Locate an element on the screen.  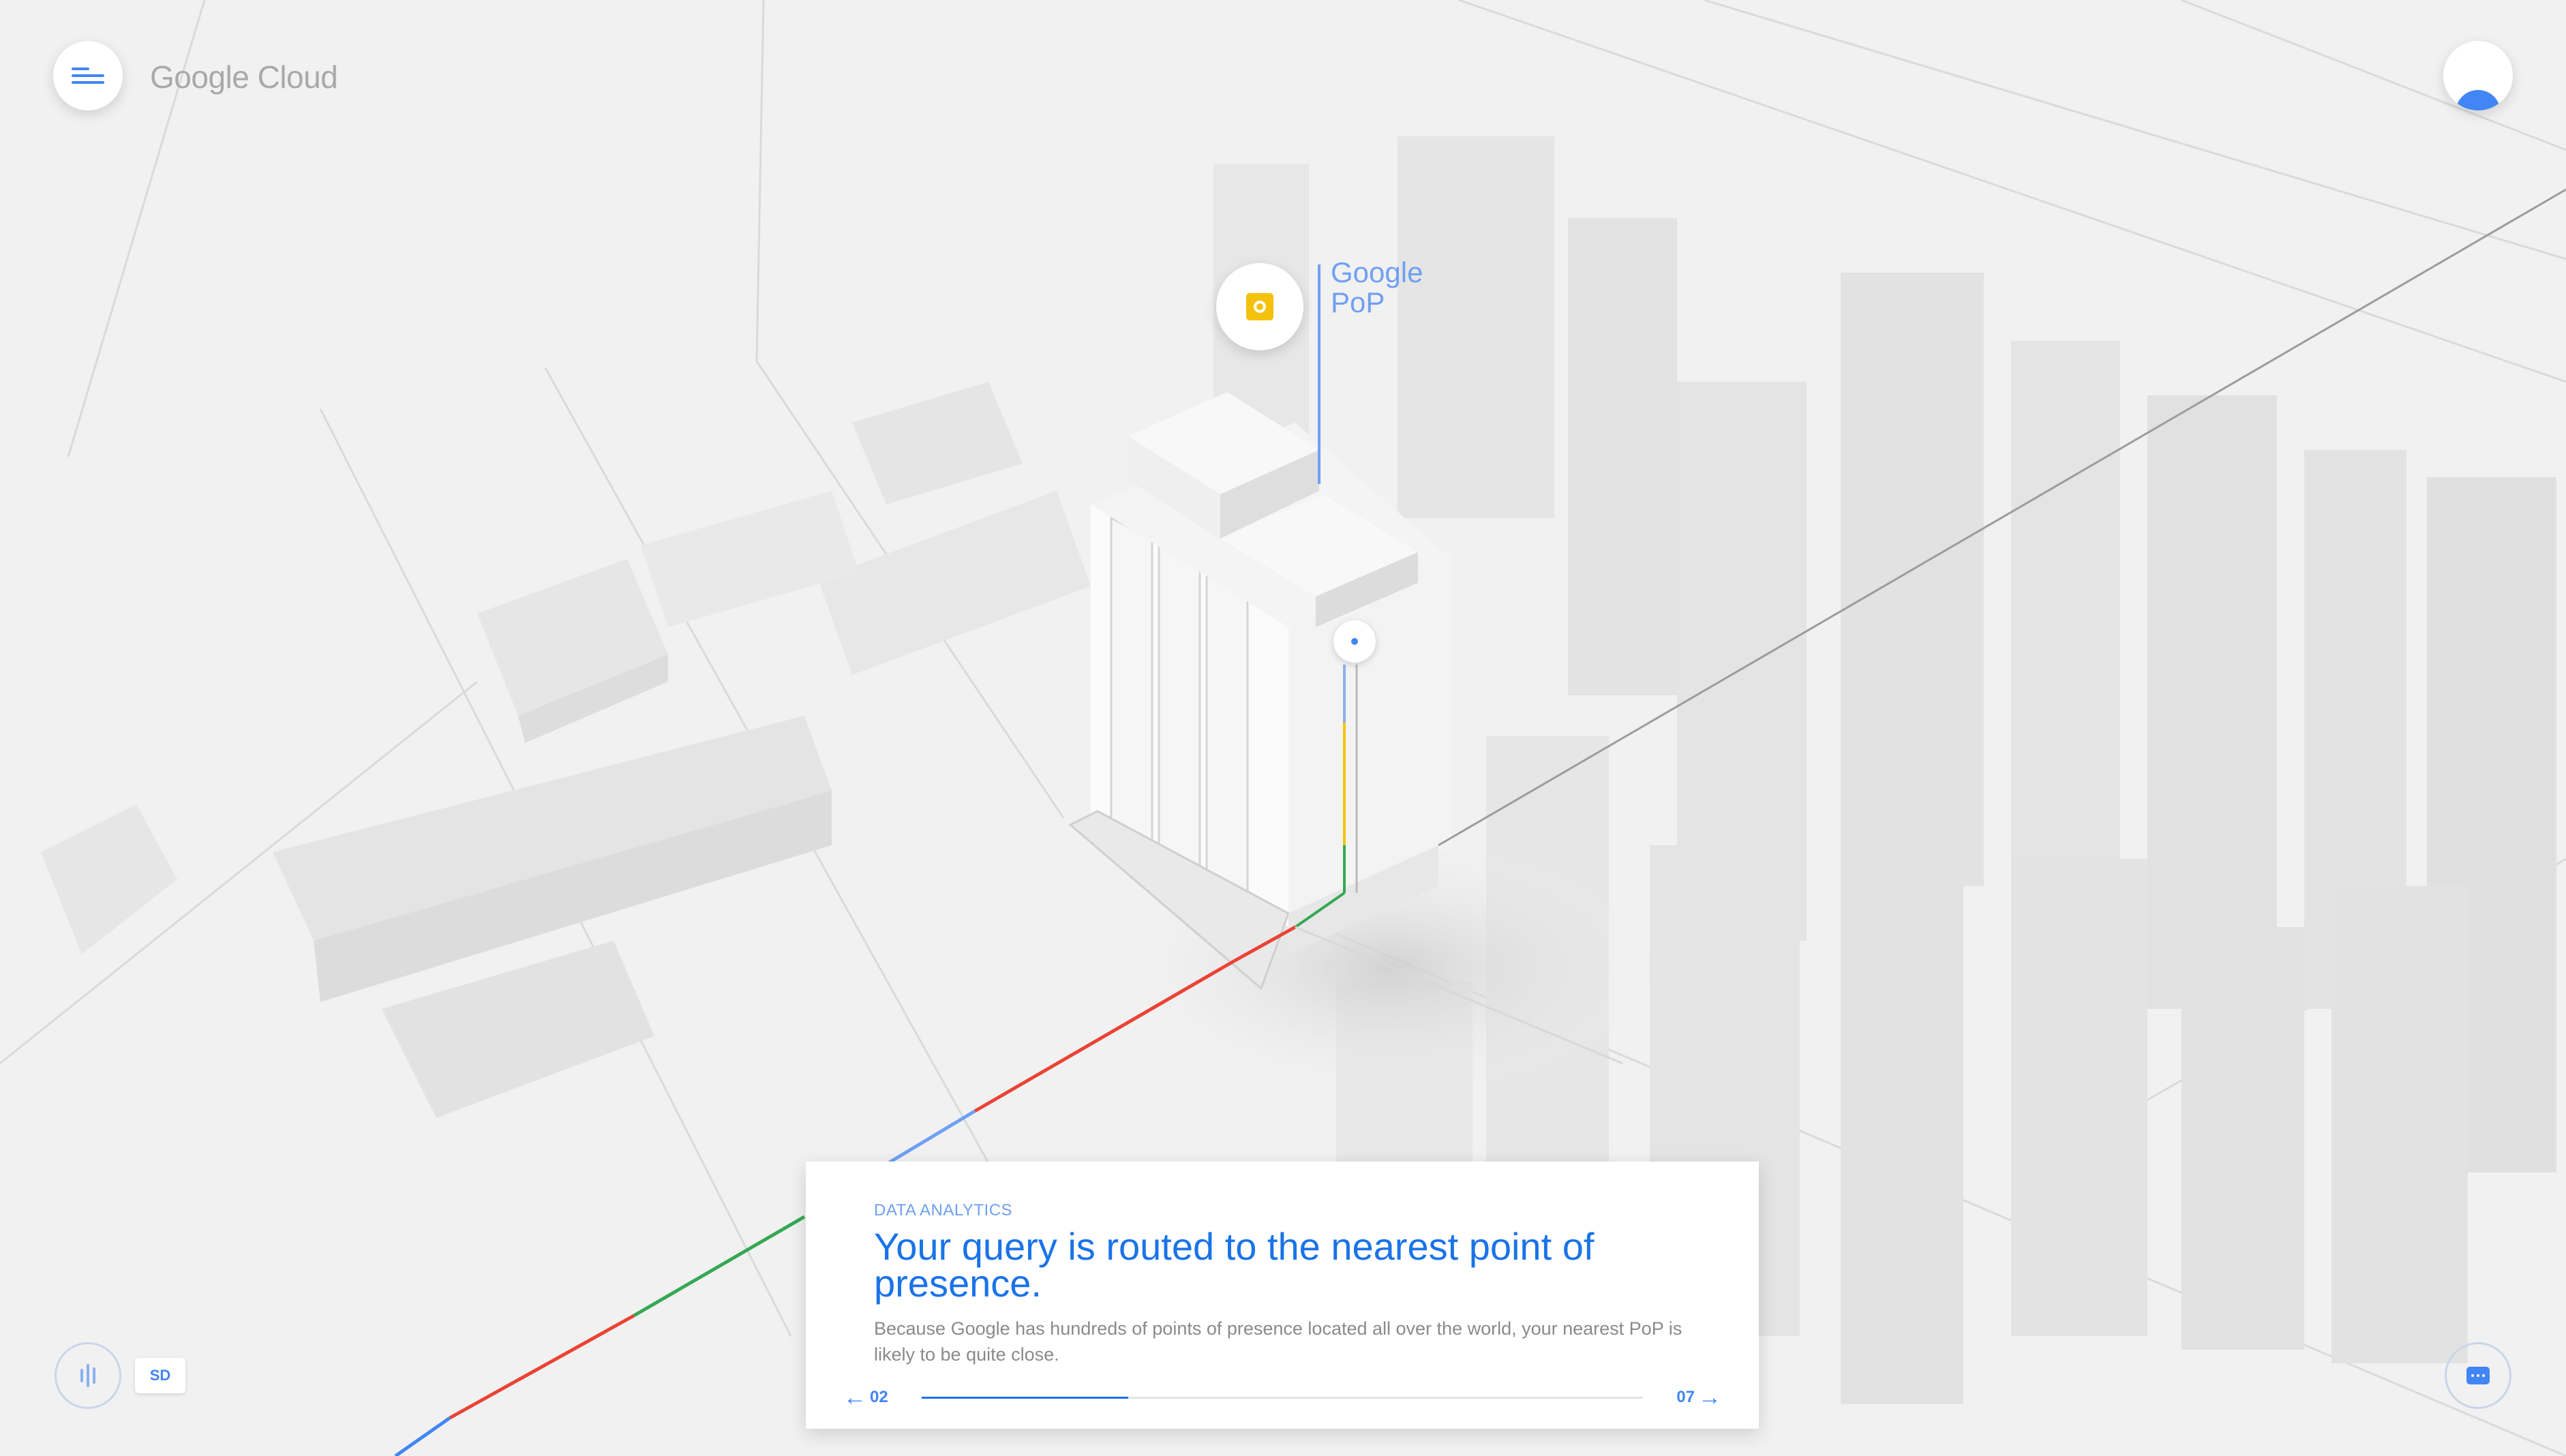
chat-icon is located at coordinates (2478, 1375).